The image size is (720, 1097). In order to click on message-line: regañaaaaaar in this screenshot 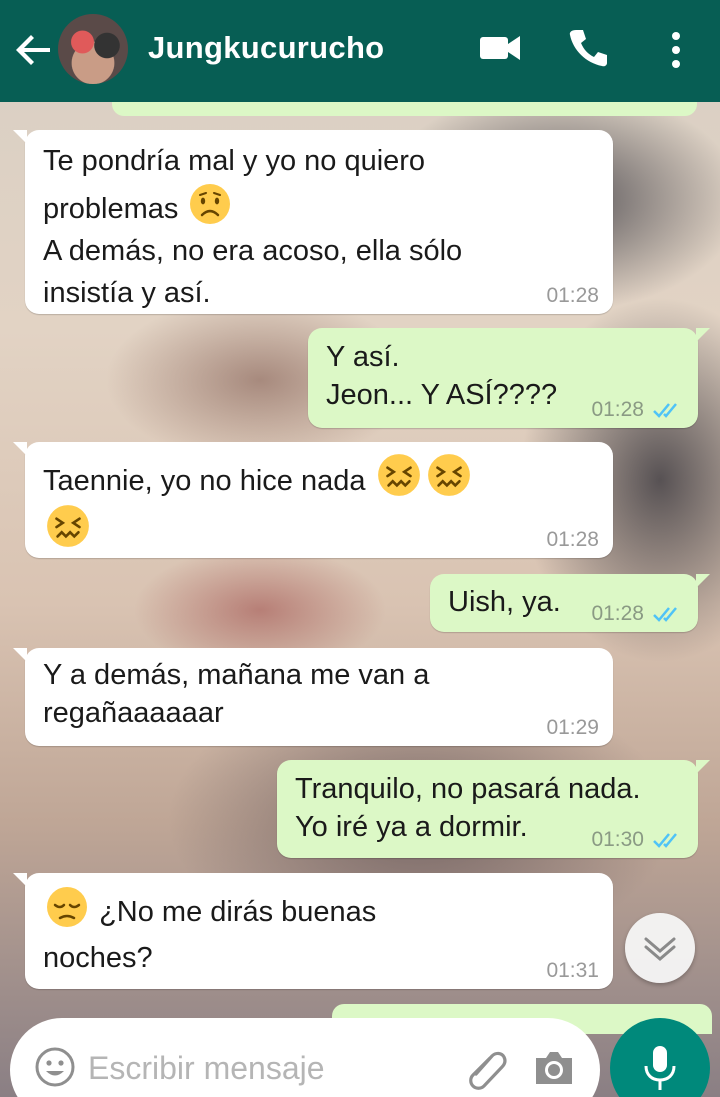, I will do `click(133, 713)`.